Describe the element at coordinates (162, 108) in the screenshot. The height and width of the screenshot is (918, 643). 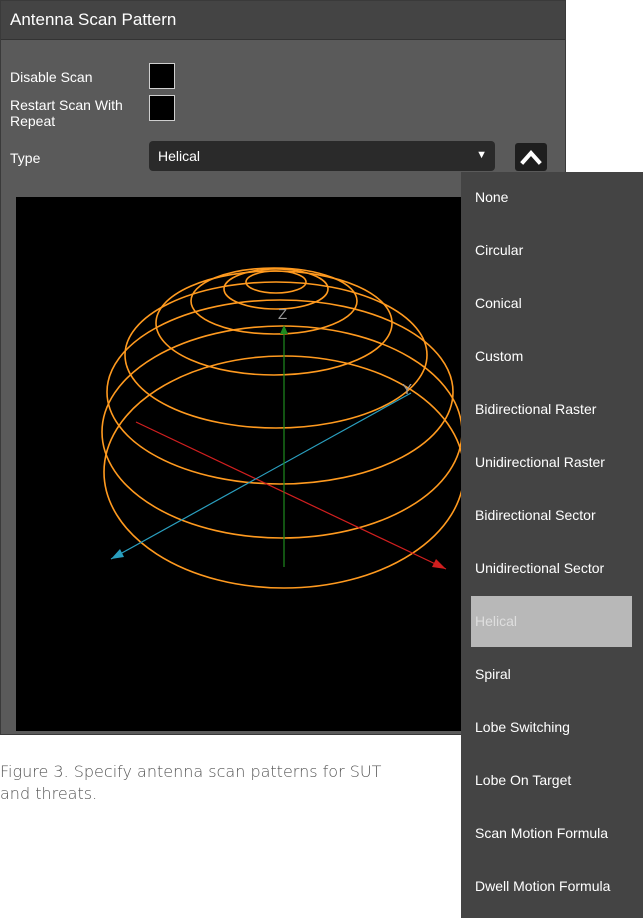
I see `restart-scan-checkbox` at that location.